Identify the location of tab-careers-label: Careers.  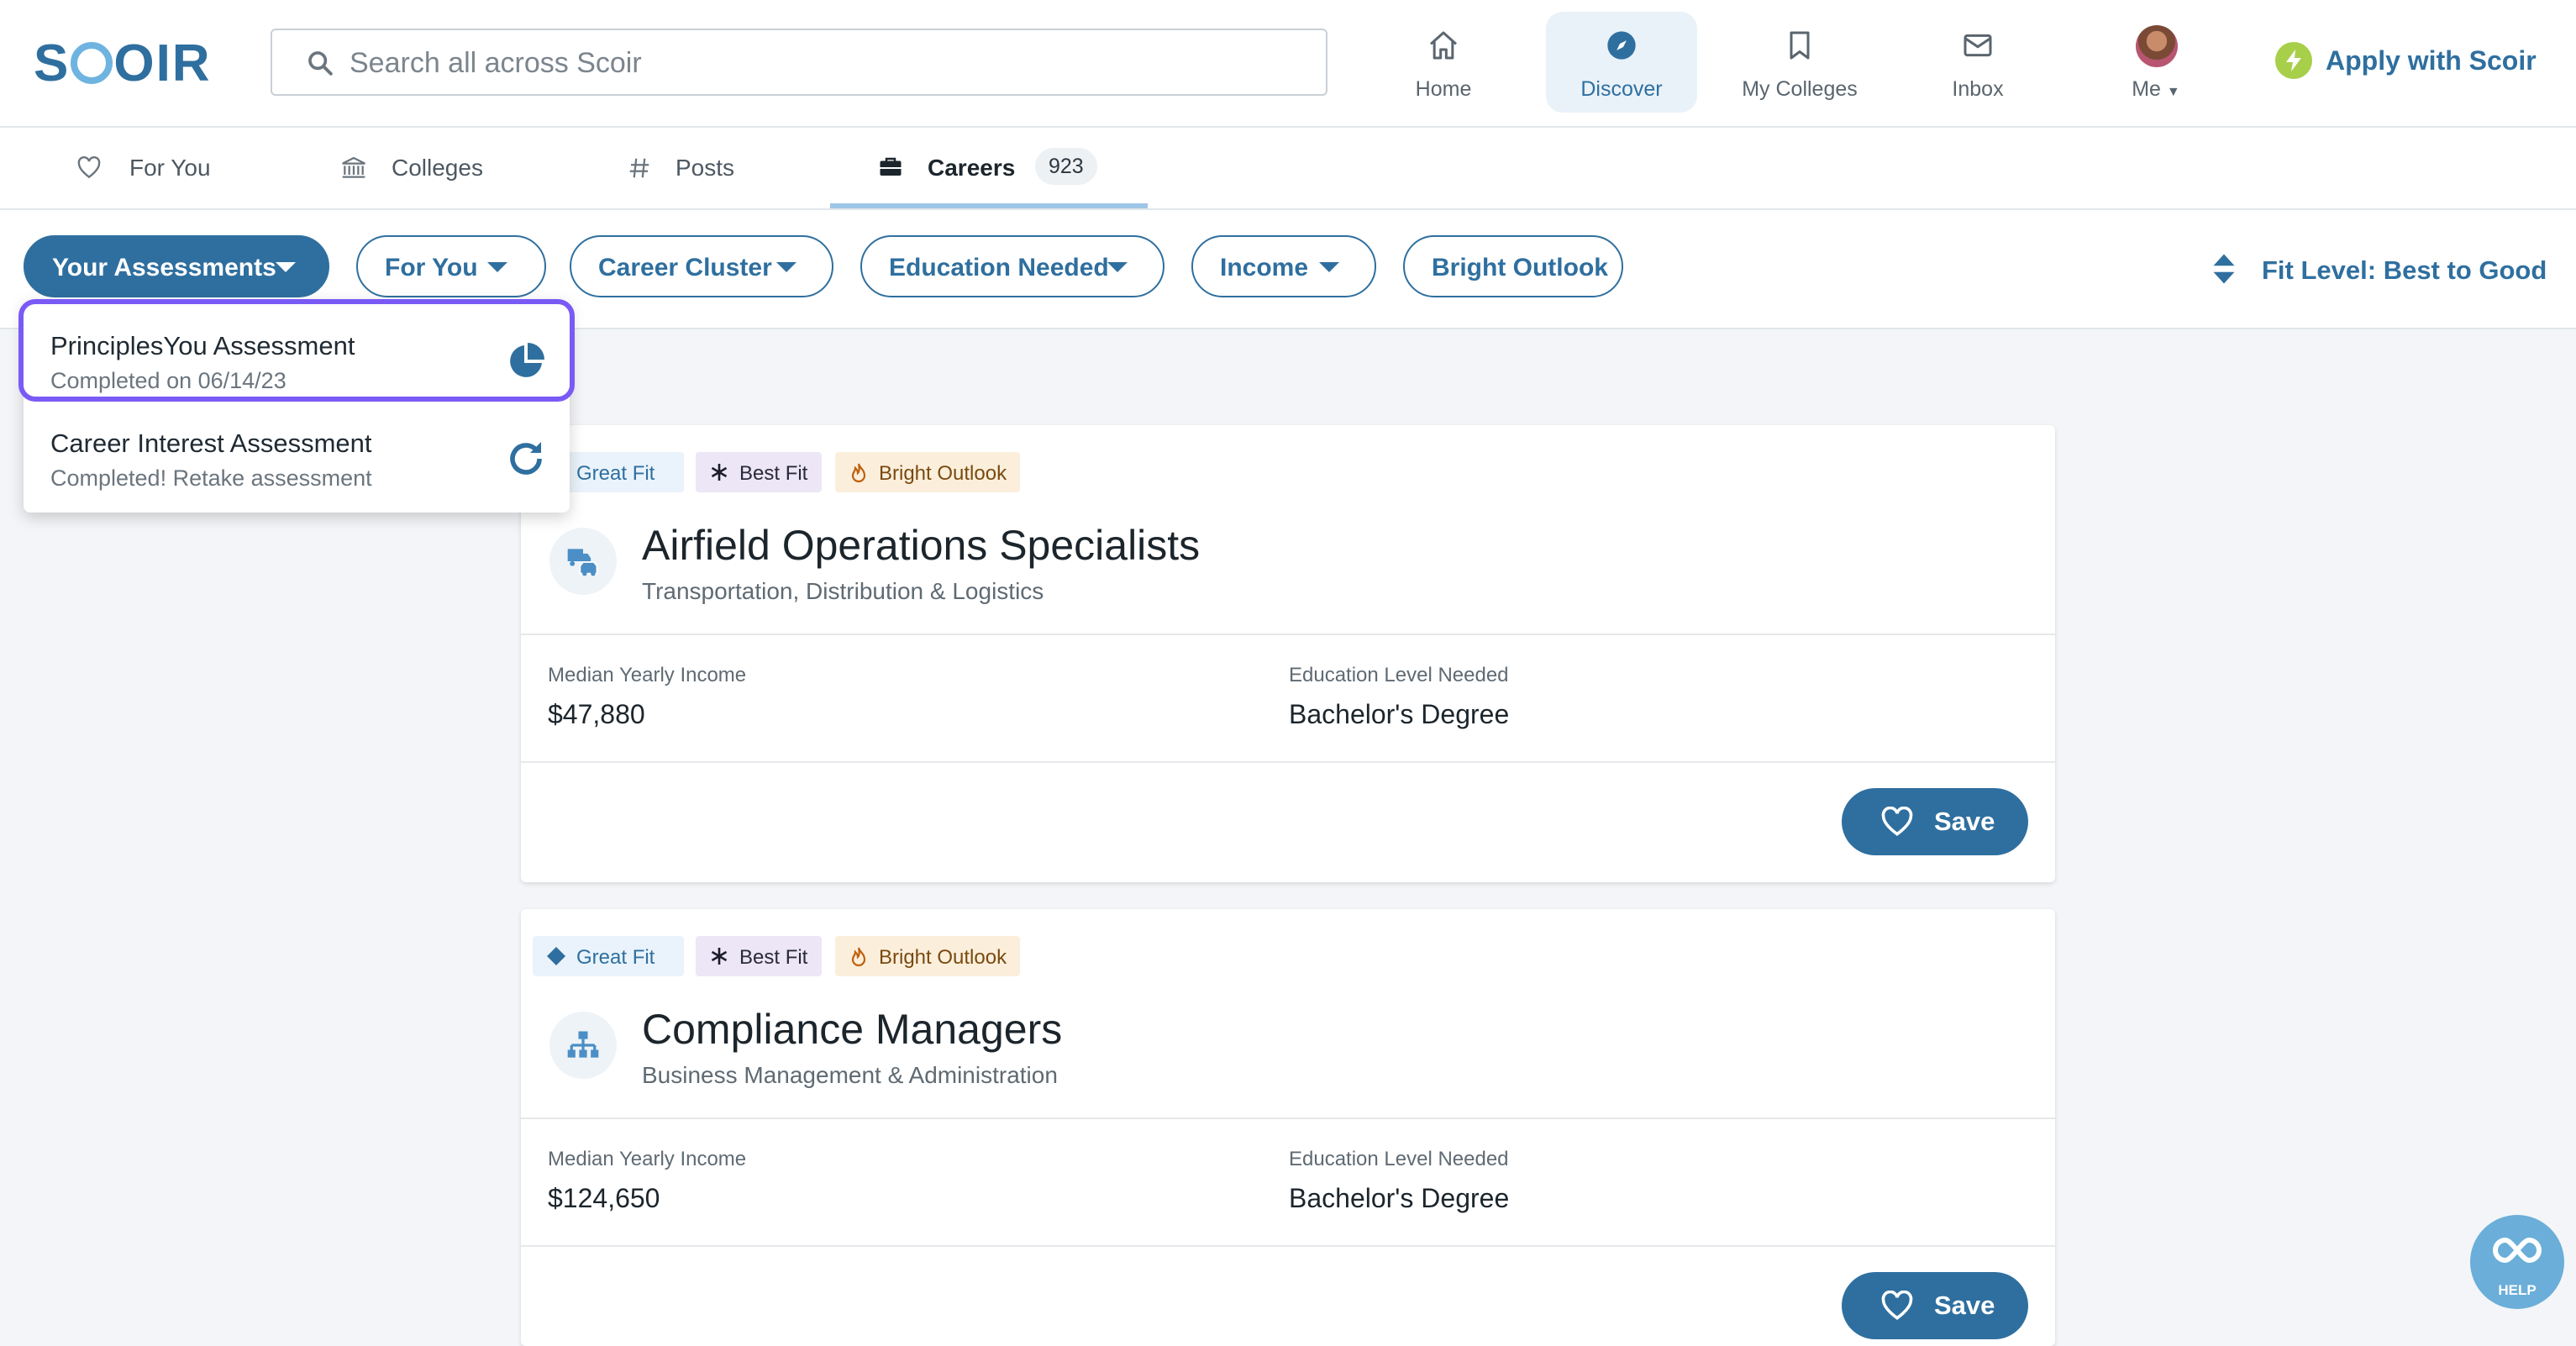
(972, 168).